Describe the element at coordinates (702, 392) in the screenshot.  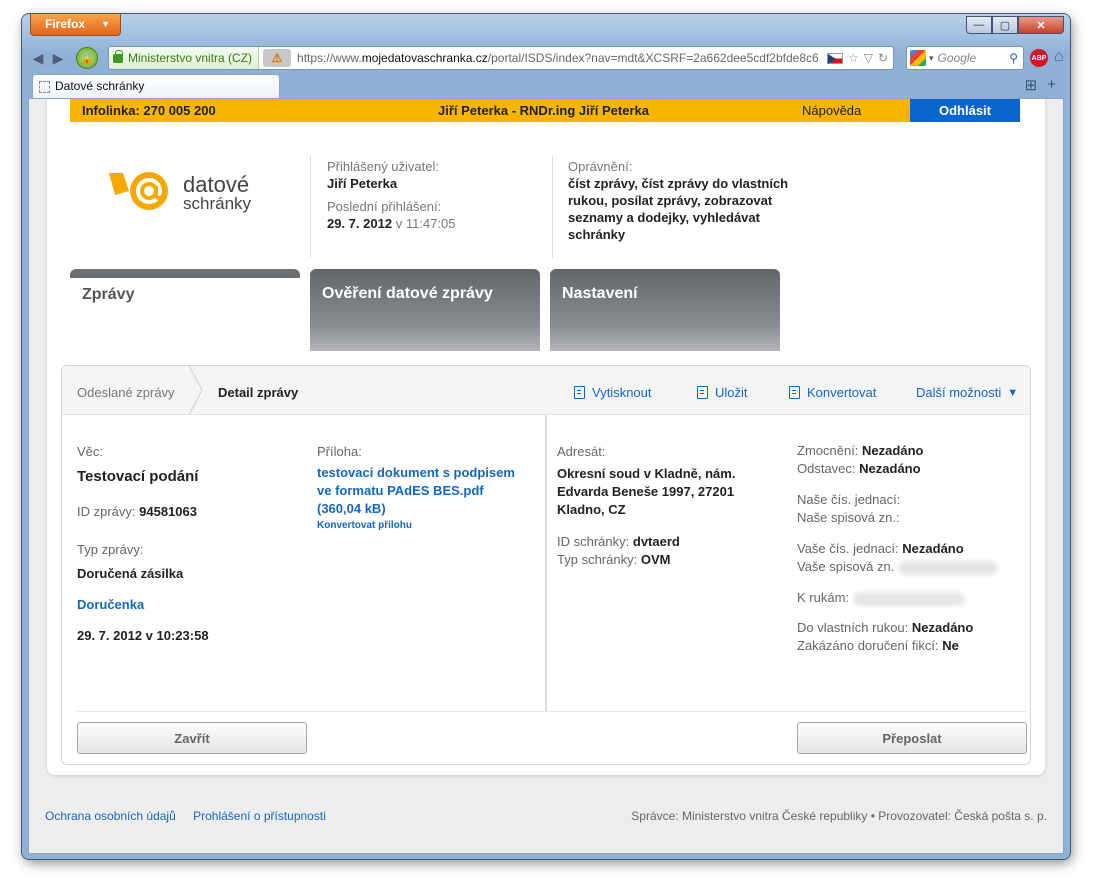
I see `save-icon` at that location.